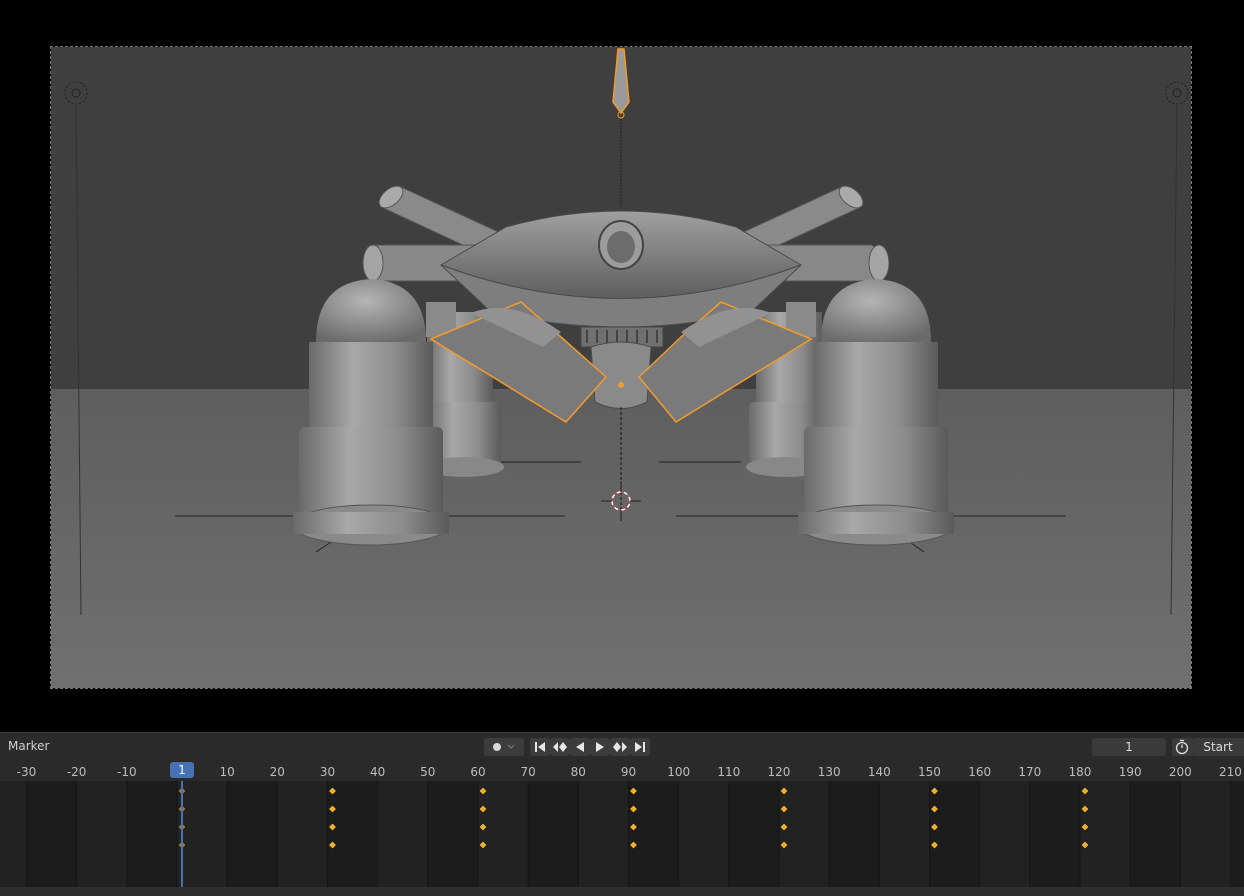  Describe the element at coordinates (504, 747) in the screenshot. I see `auto-keying-toggle` at that location.